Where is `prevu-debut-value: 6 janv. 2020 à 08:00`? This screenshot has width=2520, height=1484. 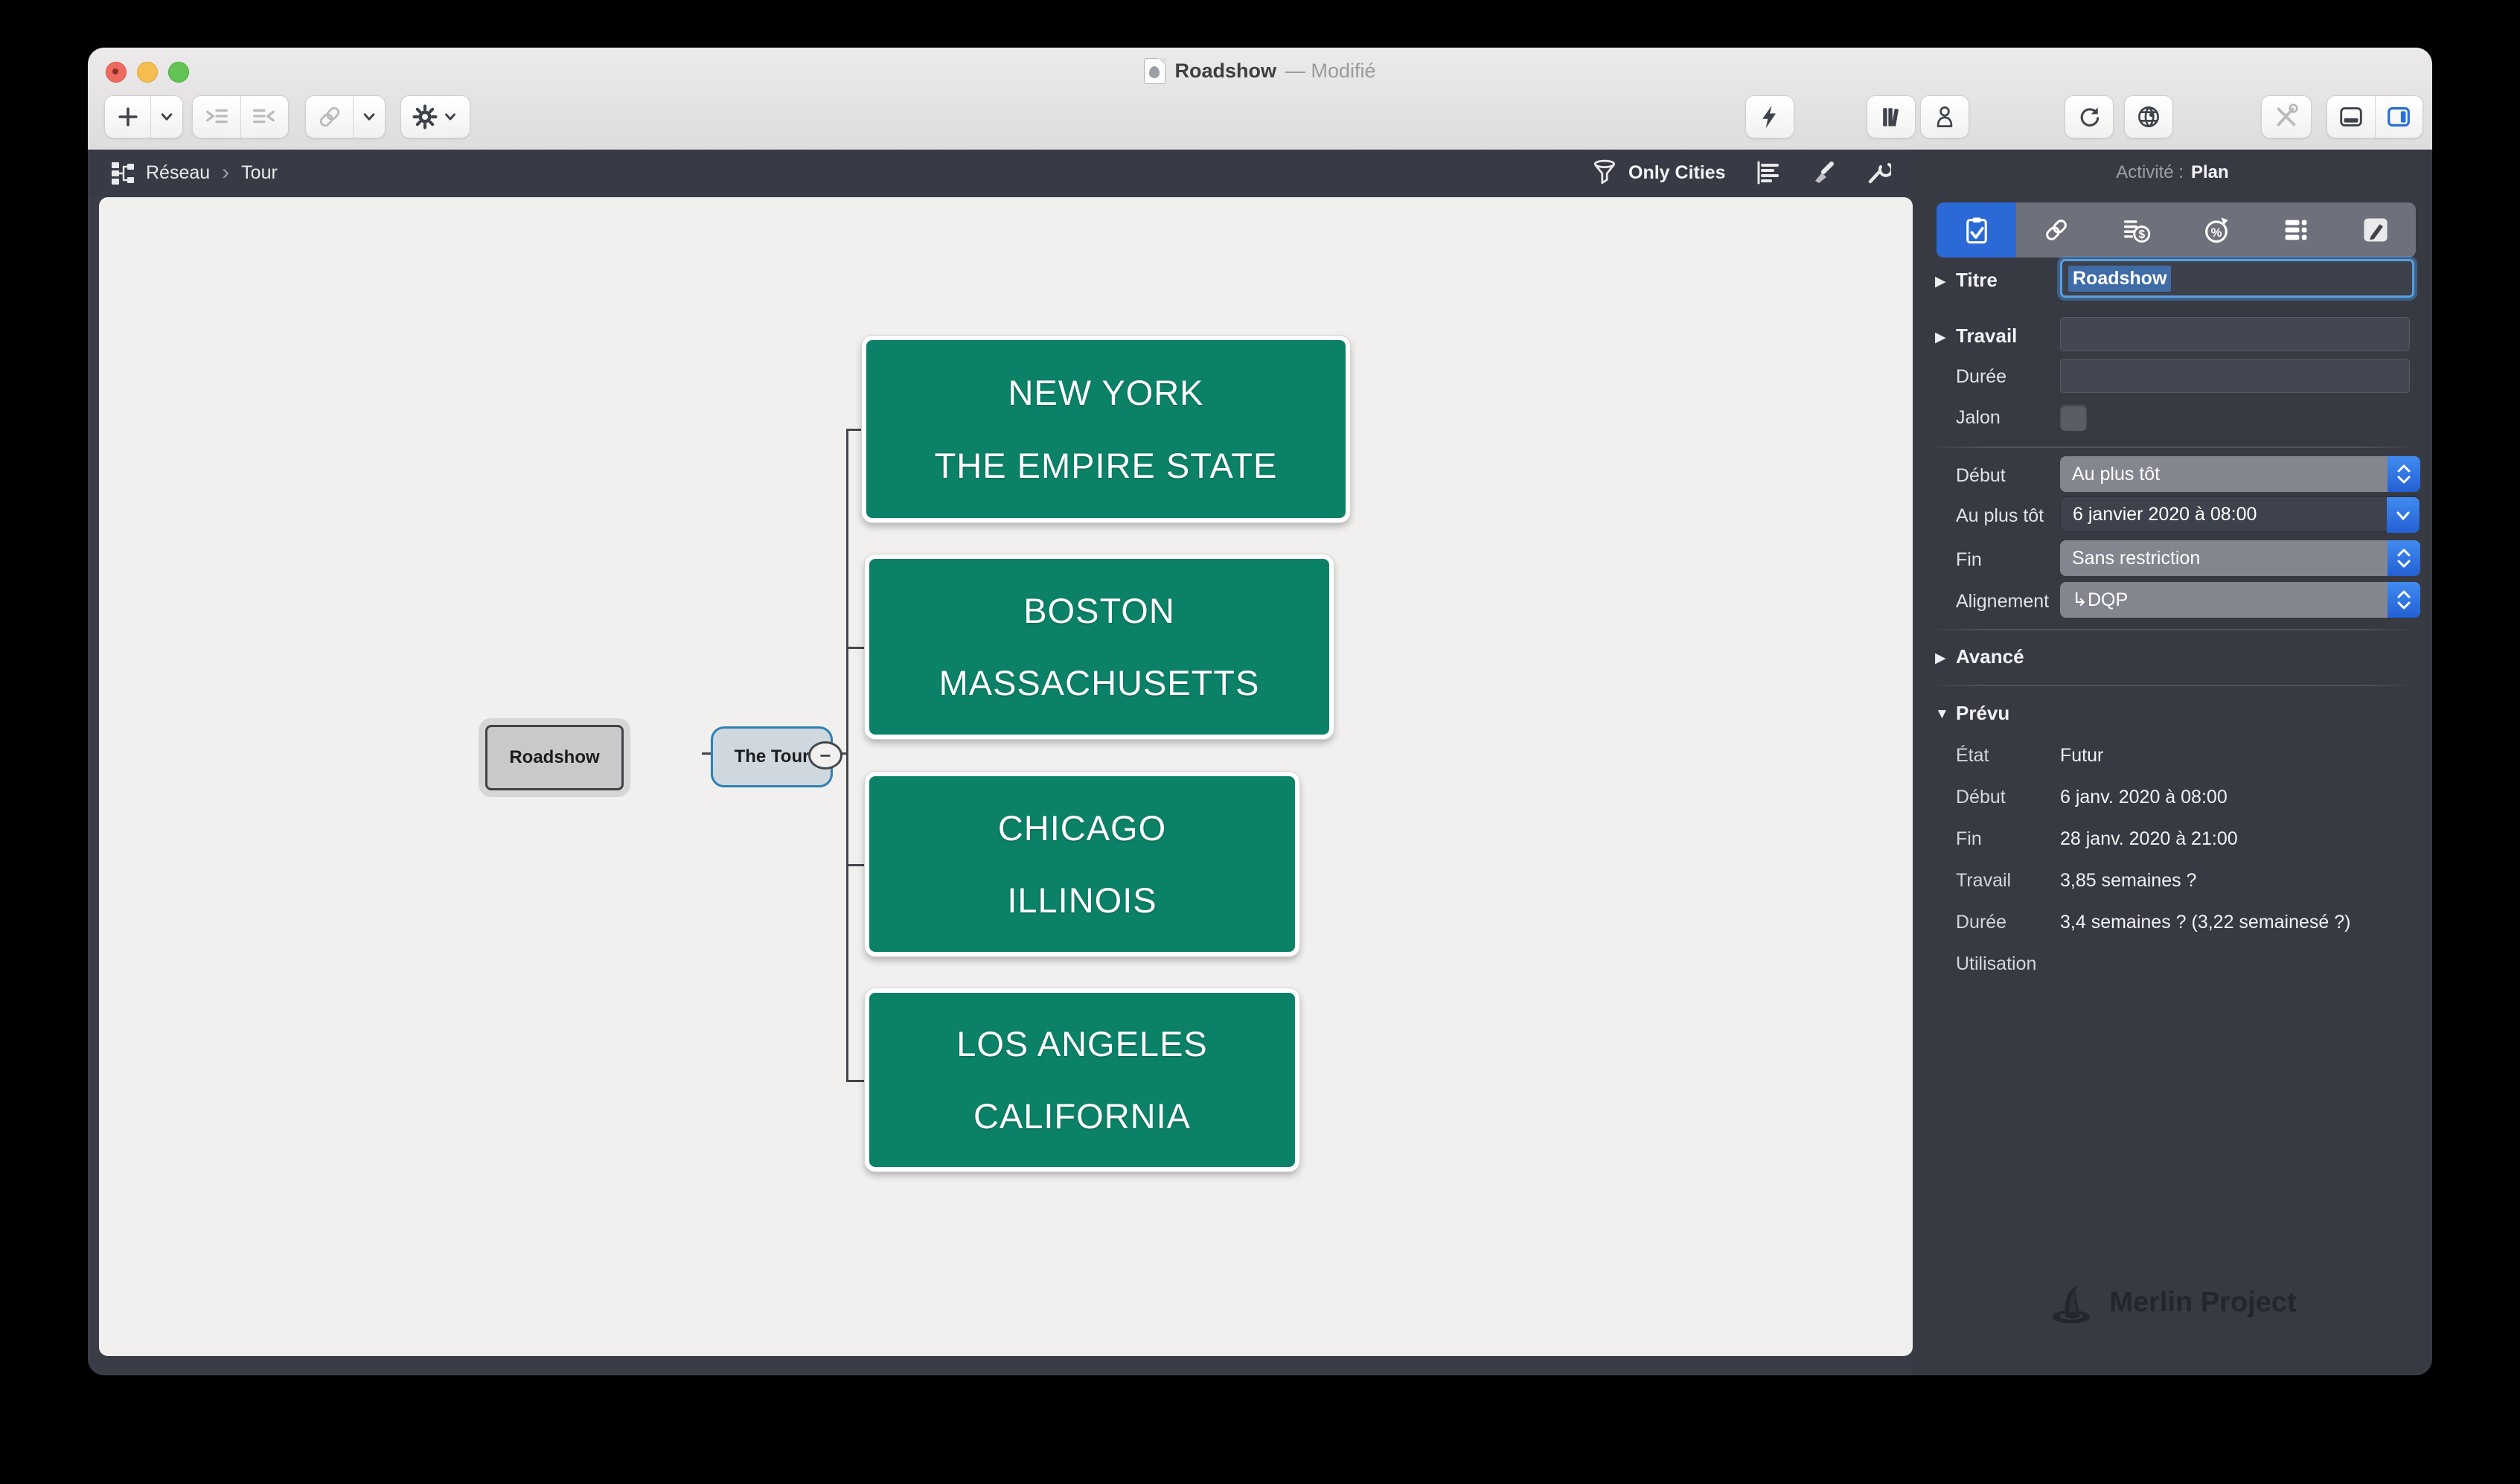 prevu-debut-value: 6 janv. 2020 à 08:00 is located at coordinates (2144, 797).